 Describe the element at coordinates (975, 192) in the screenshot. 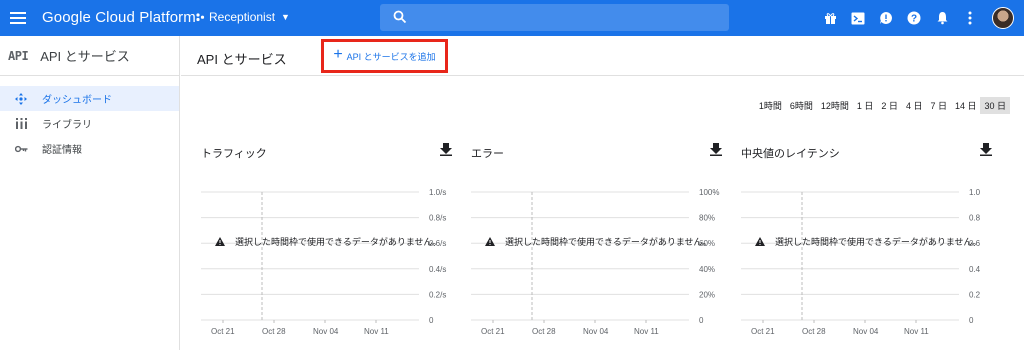

I see `y-tick-label: 1.0` at that location.